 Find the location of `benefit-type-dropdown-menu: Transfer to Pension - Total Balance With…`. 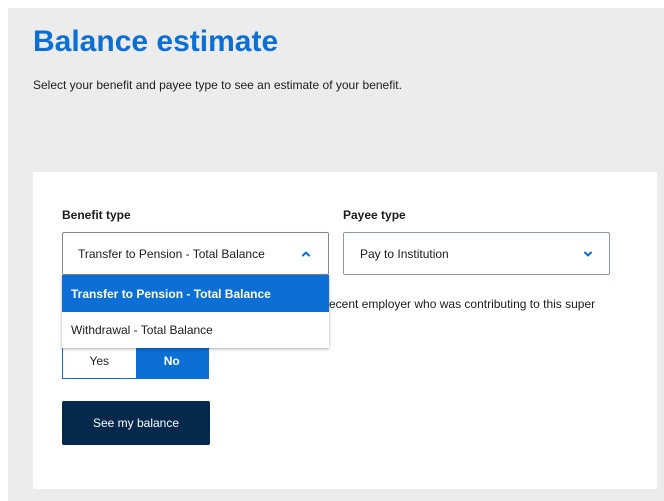

benefit-type-dropdown-menu: Transfer to Pension - Total Balance With… is located at coordinates (195, 311).